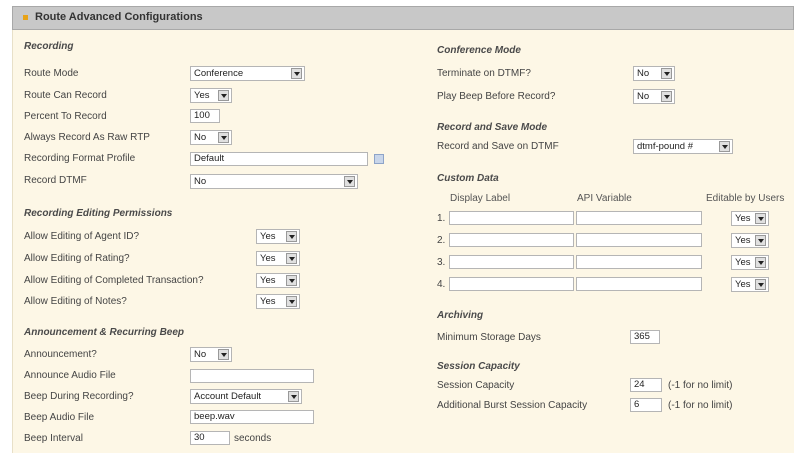  Describe the element at coordinates (646, 405) in the screenshot. I see `burst-capacity-input: 6` at that location.